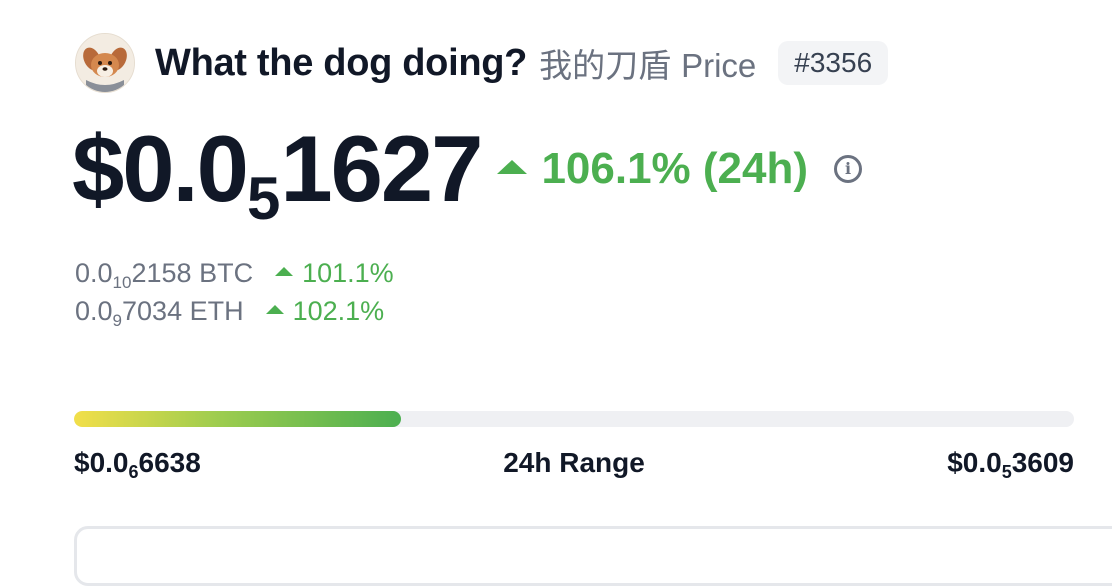 The width and height of the screenshot is (1112, 586). What do you see at coordinates (341, 62) in the screenshot?
I see `coin-name: What the dog doing?` at bounding box center [341, 62].